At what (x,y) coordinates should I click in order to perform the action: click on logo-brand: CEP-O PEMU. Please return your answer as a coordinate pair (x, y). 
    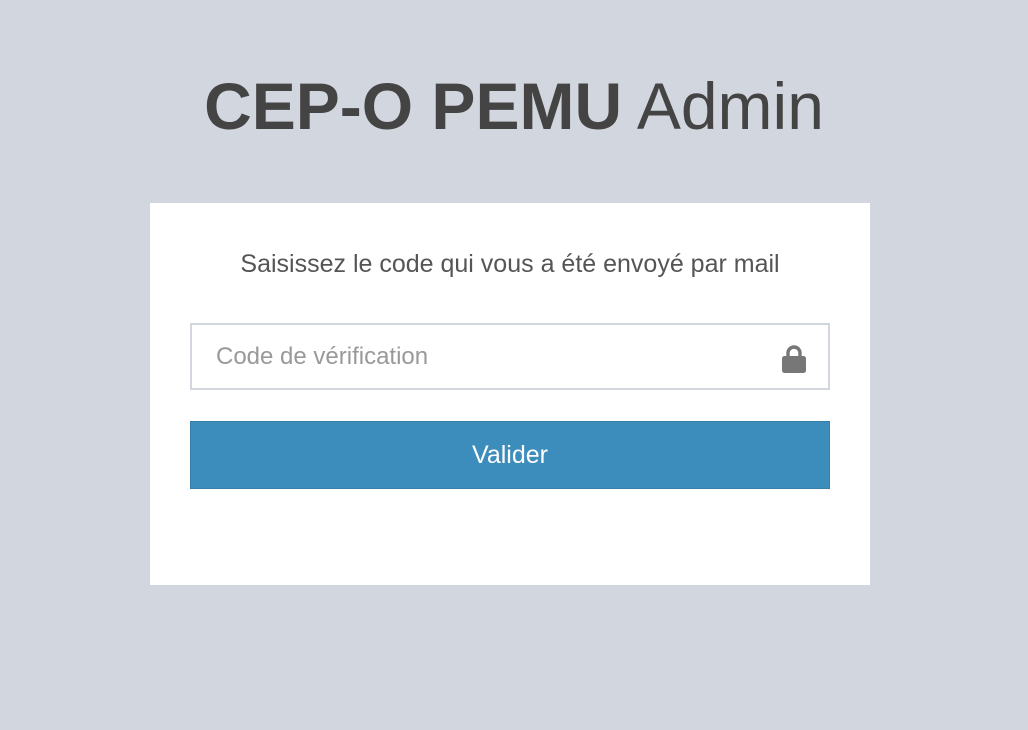
    Looking at the image, I should click on (413, 106).